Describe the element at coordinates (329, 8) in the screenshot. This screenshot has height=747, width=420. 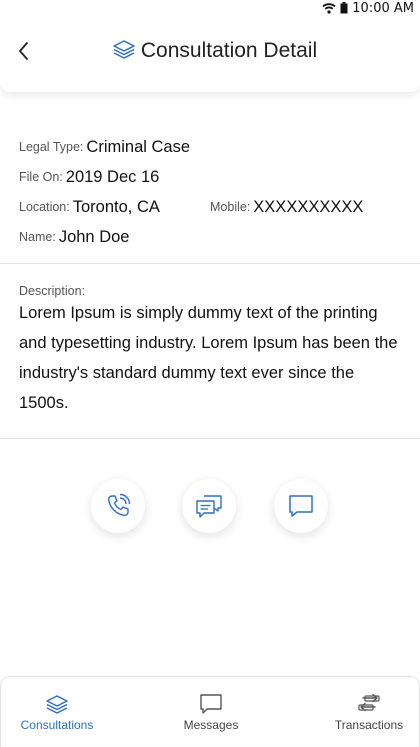
I see `wifi-icon` at that location.